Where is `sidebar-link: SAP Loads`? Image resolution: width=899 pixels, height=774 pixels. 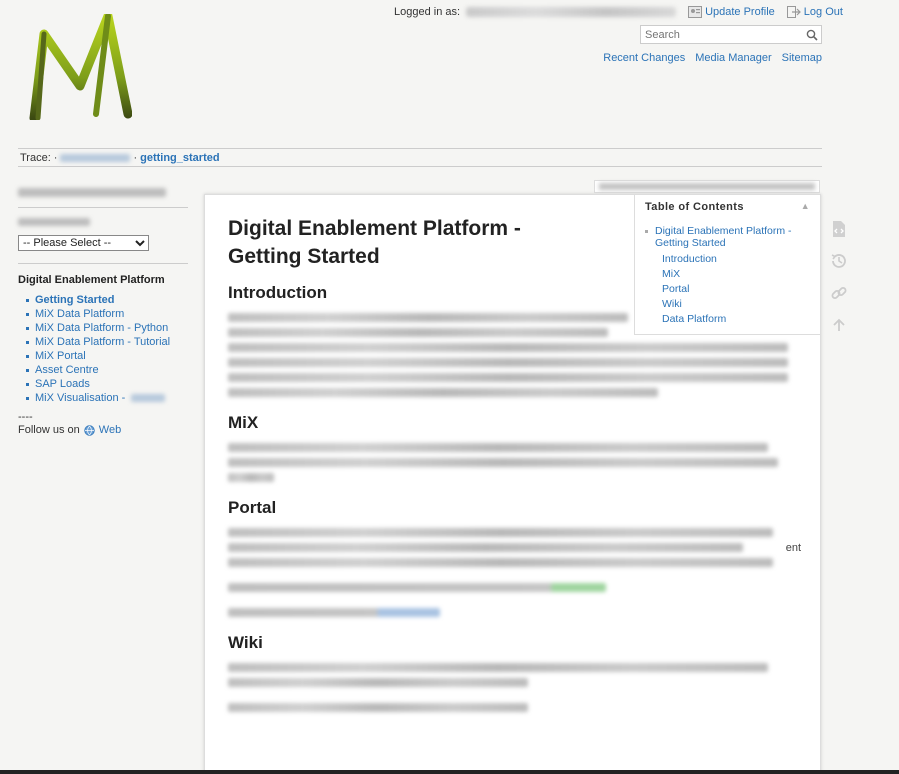 sidebar-link: SAP Loads is located at coordinates (62, 384).